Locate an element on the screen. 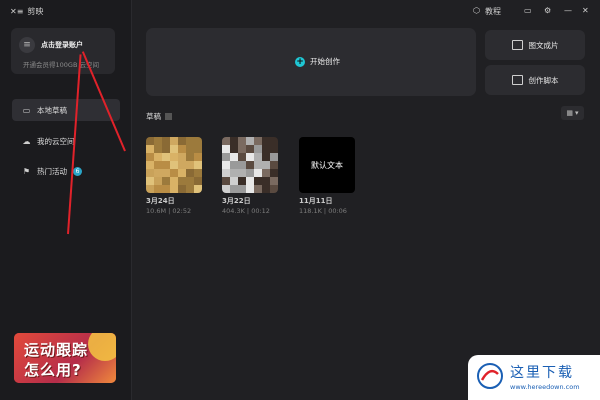 This screenshot has height=400, width=600. image-text-icon is located at coordinates (517, 45).